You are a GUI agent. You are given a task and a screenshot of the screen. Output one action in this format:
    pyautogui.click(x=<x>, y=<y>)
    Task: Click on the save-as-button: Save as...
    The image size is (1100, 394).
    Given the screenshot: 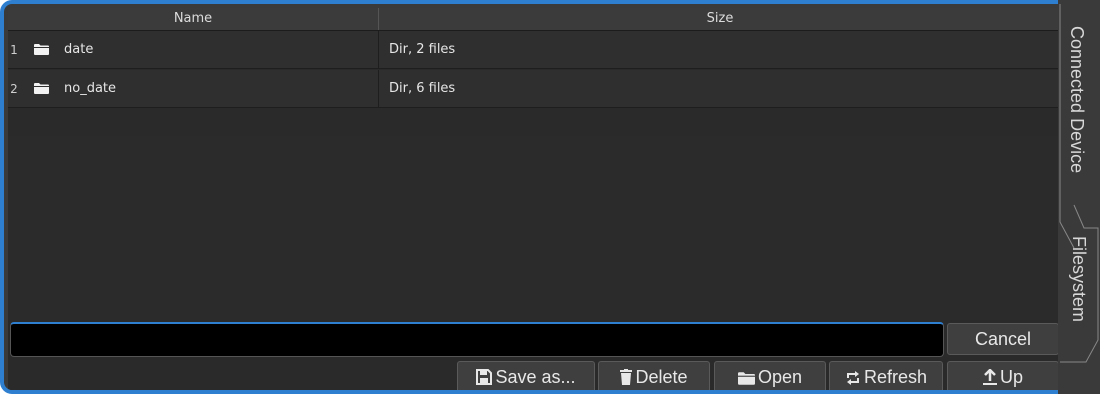 What is the action you would take?
    pyautogui.click(x=526, y=375)
    